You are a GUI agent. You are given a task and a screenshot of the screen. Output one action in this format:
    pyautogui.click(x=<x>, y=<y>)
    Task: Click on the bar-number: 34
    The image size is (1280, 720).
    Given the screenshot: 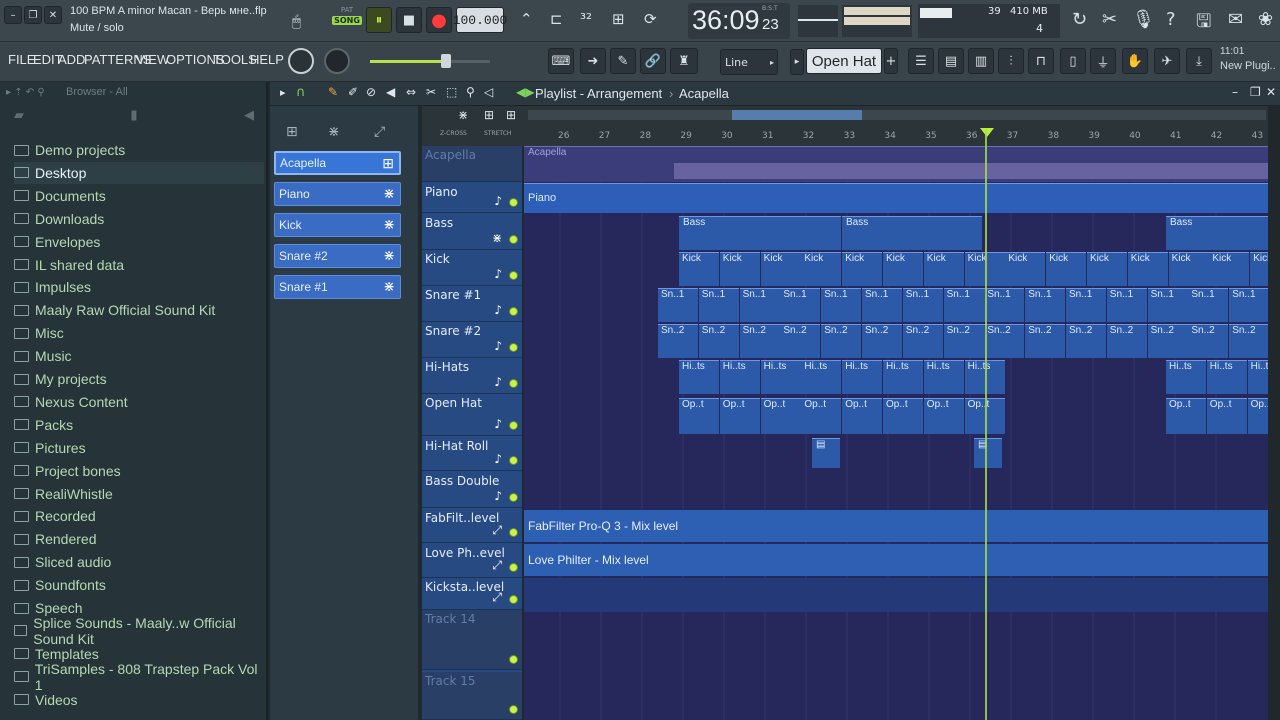 What is the action you would take?
    pyautogui.click(x=889, y=136)
    